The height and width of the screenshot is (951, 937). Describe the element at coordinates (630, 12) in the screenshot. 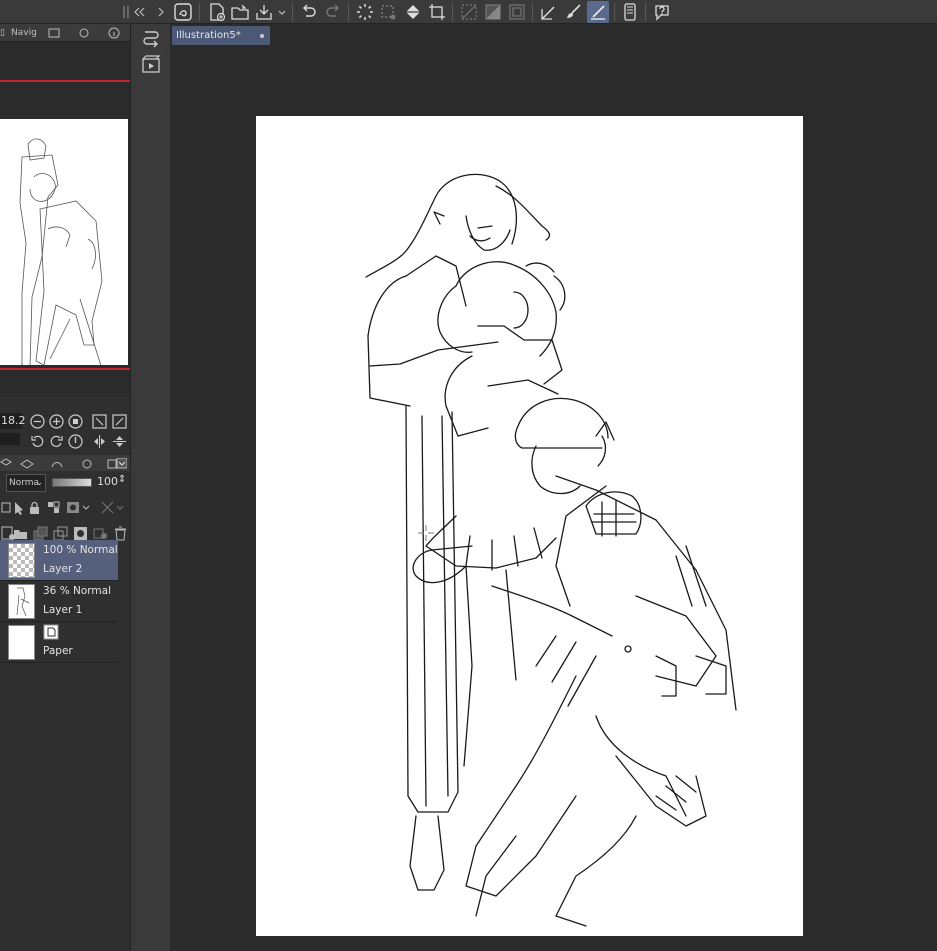

I see `device-icon` at that location.